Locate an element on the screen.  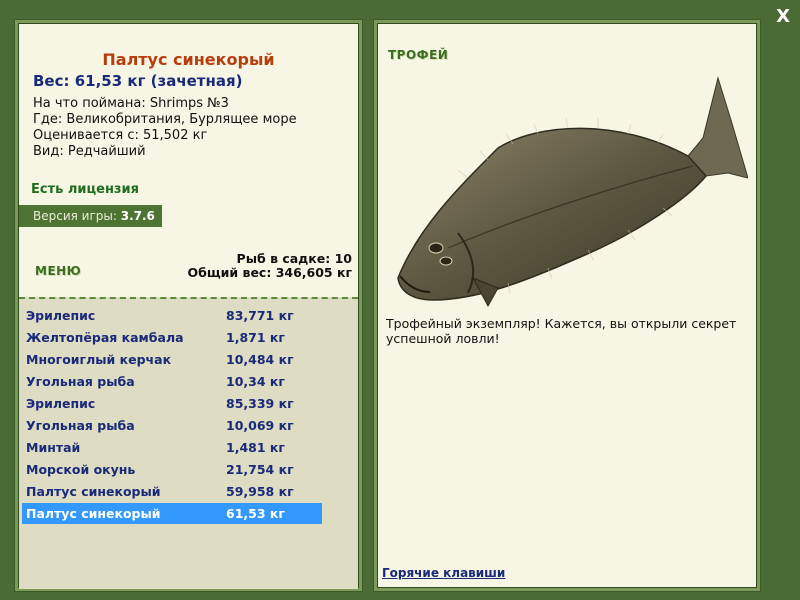
fish-location: Где: Великобритания, Бурлящее море is located at coordinates (165, 119).